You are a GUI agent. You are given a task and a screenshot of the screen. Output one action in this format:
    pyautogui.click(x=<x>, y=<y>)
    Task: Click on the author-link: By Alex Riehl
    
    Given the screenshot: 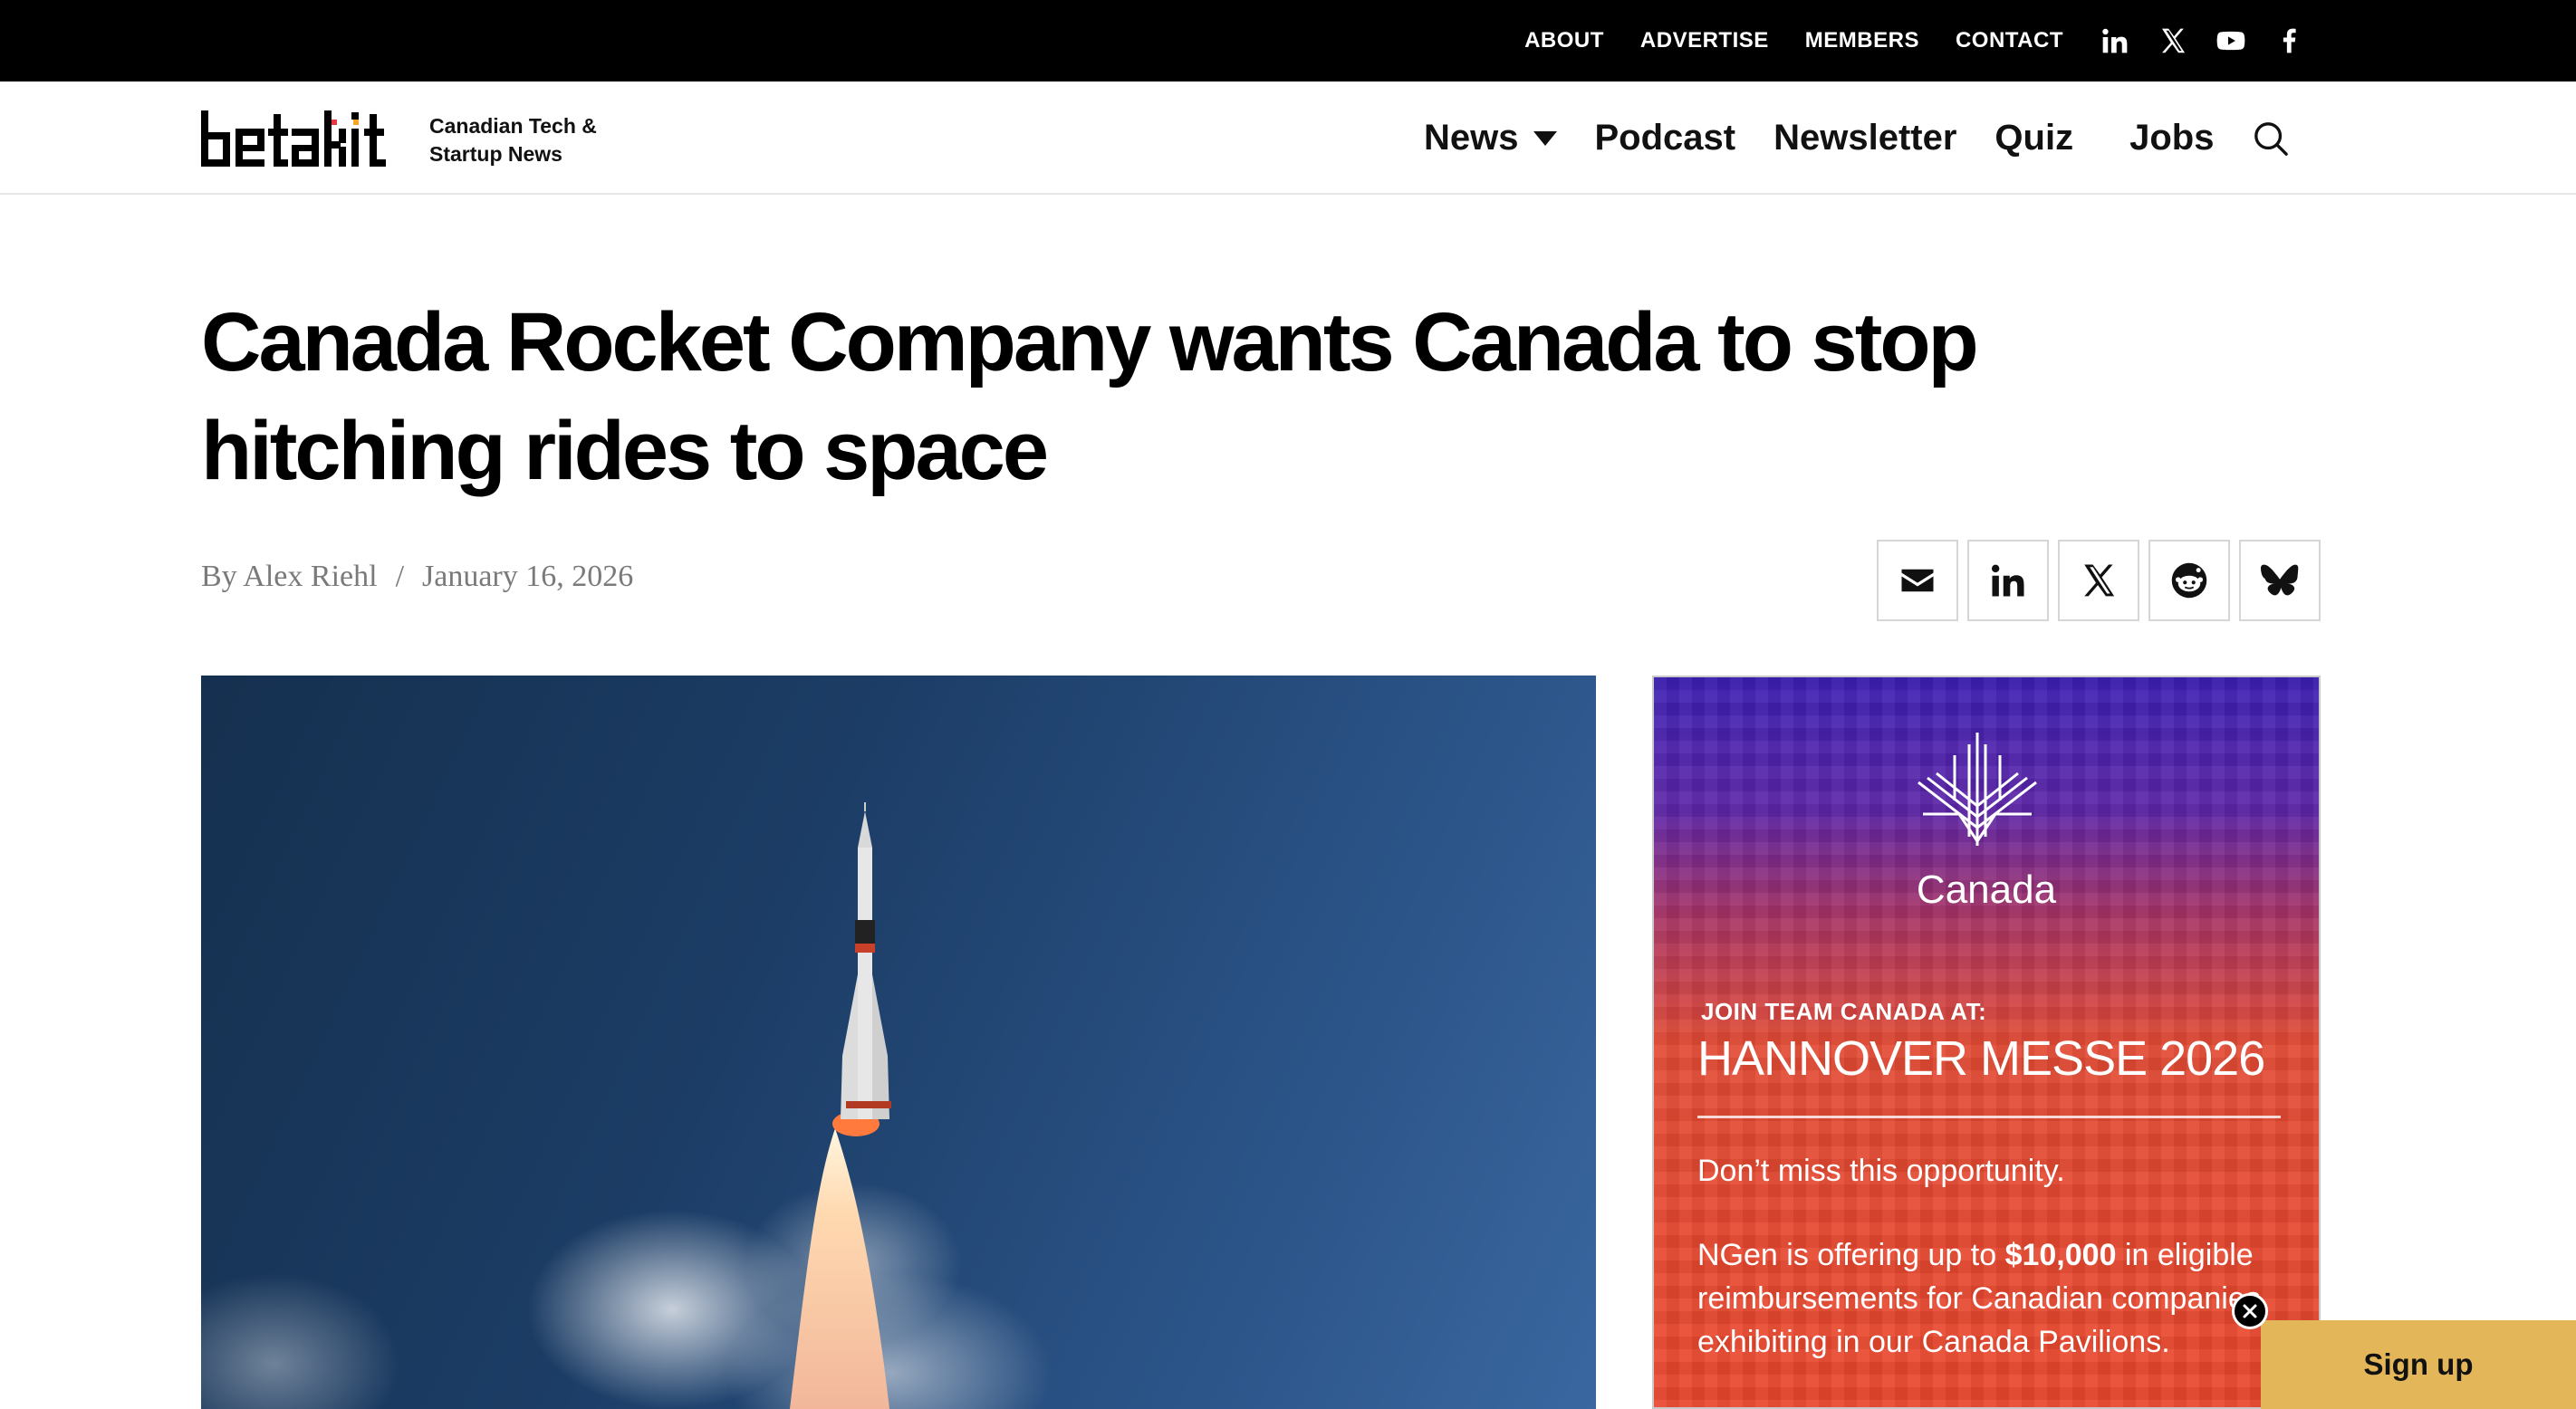 What is the action you would take?
    pyautogui.click(x=289, y=577)
    